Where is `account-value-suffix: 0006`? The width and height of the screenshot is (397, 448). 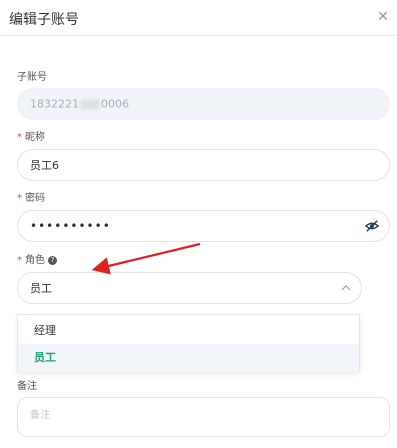 account-value-suffix: 0006 is located at coordinates (115, 104).